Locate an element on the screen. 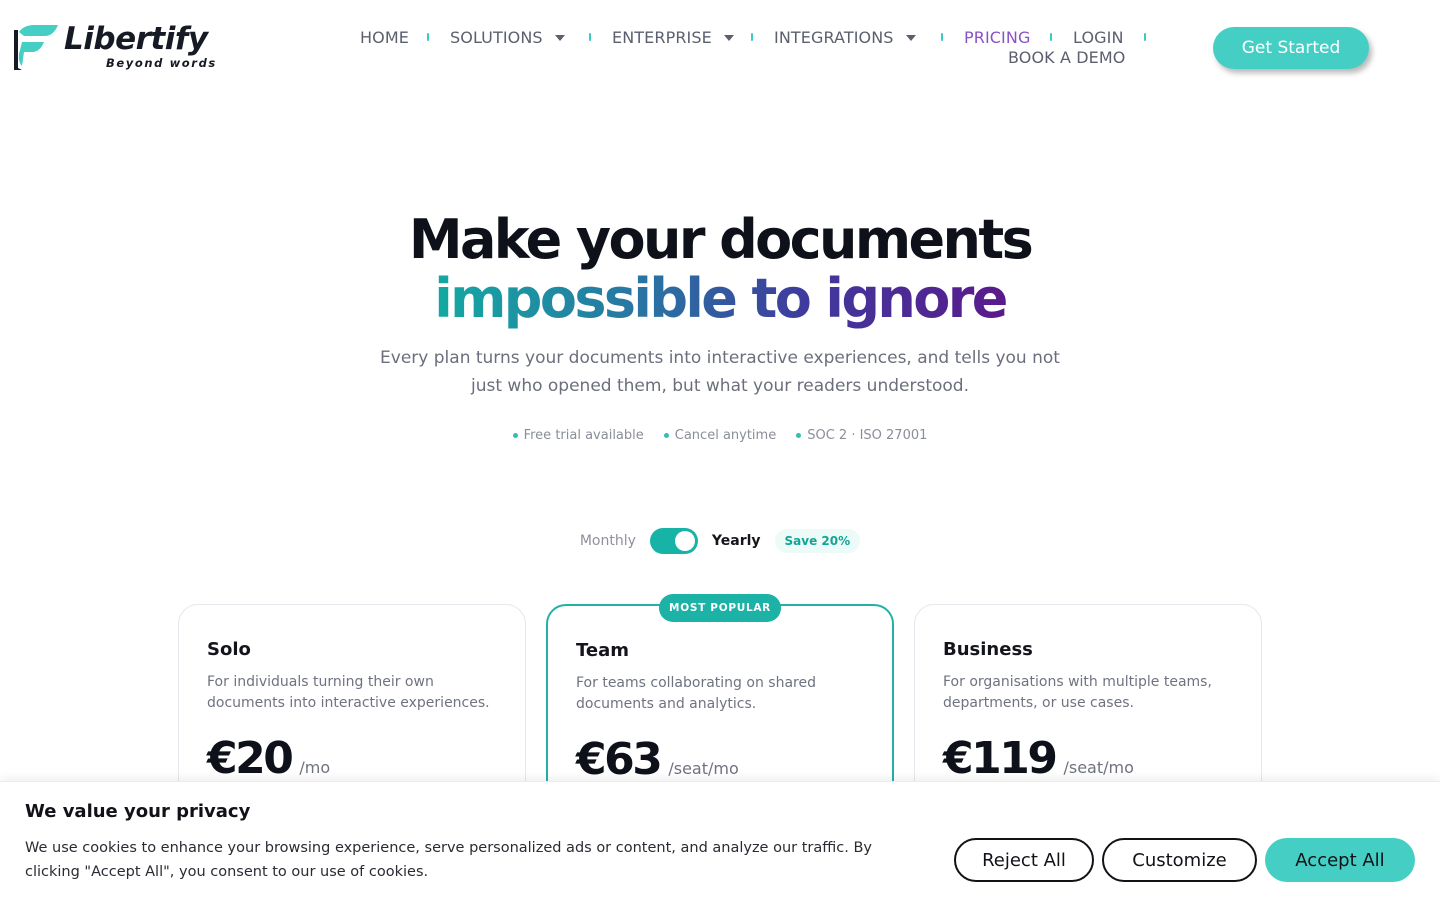 This screenshot has width=1440, height=900. reject-all-button: Reject All is located at coordinates (1024, 860).